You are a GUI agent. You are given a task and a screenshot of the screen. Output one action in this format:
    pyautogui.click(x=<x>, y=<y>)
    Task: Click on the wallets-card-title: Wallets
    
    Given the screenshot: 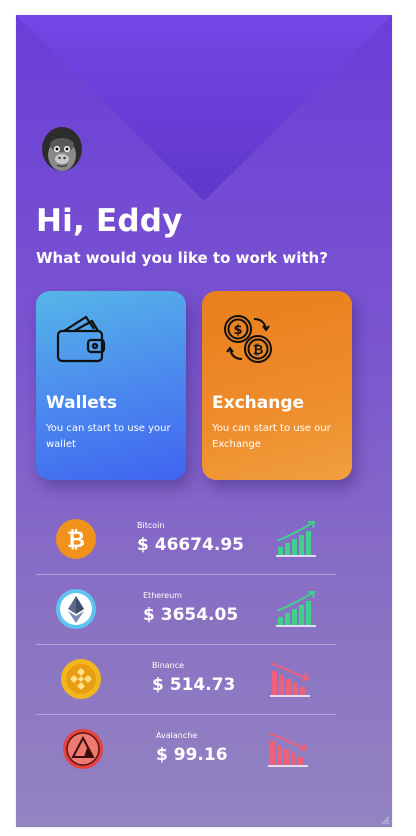 What is the action you would take?
    pyautogui.click(x=82, y=403)
    